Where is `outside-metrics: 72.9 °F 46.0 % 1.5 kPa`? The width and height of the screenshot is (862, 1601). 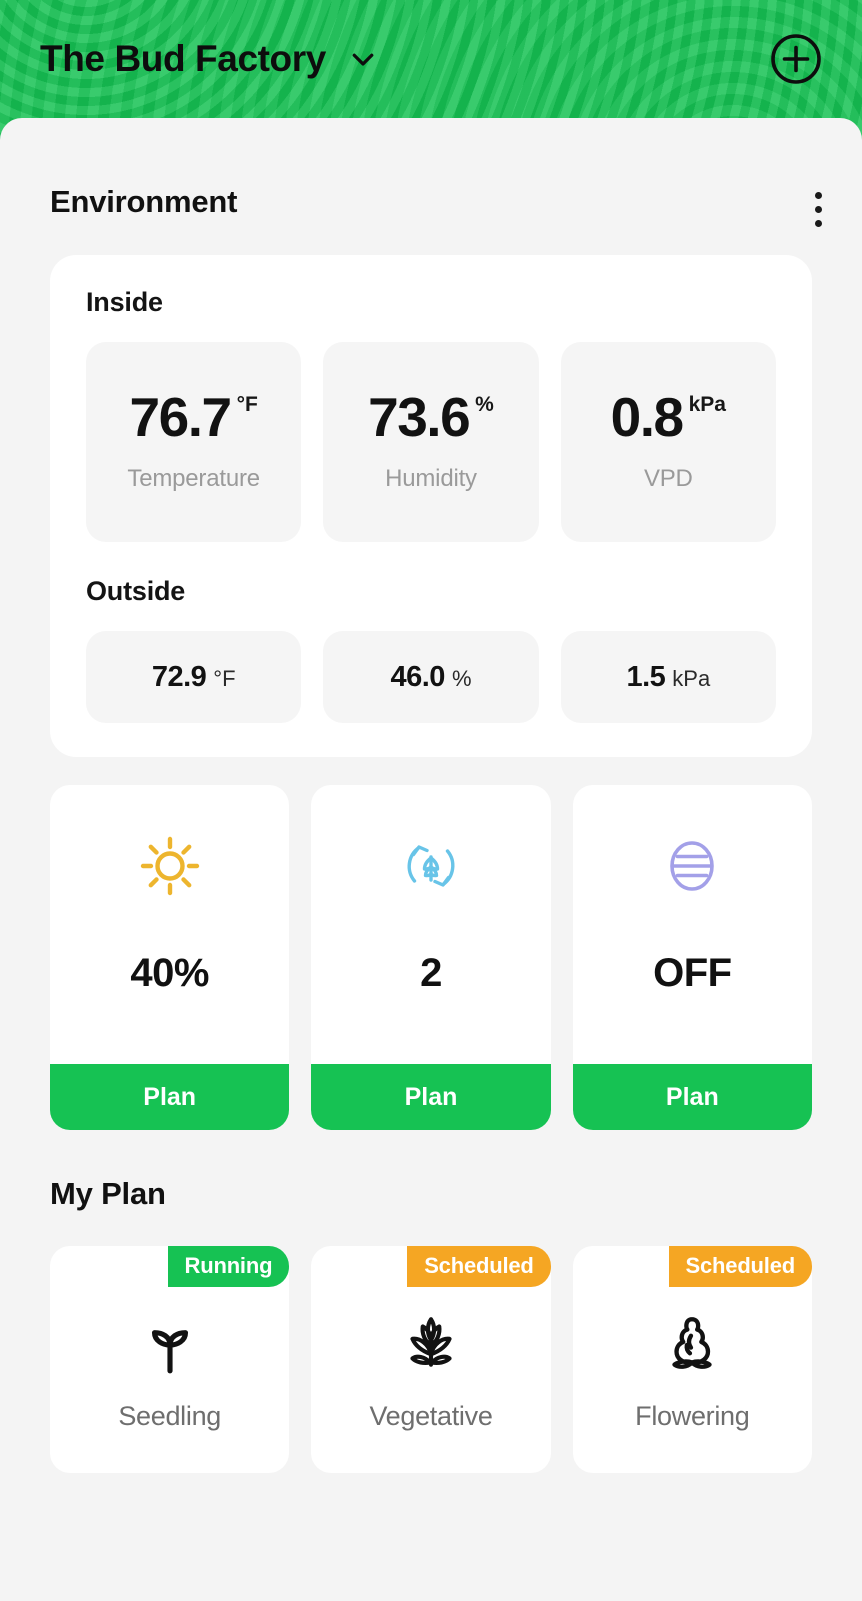
outside-metrics: 72.9 °F 46.0 % 1.5 kPa is located at coordinates (431, 677).